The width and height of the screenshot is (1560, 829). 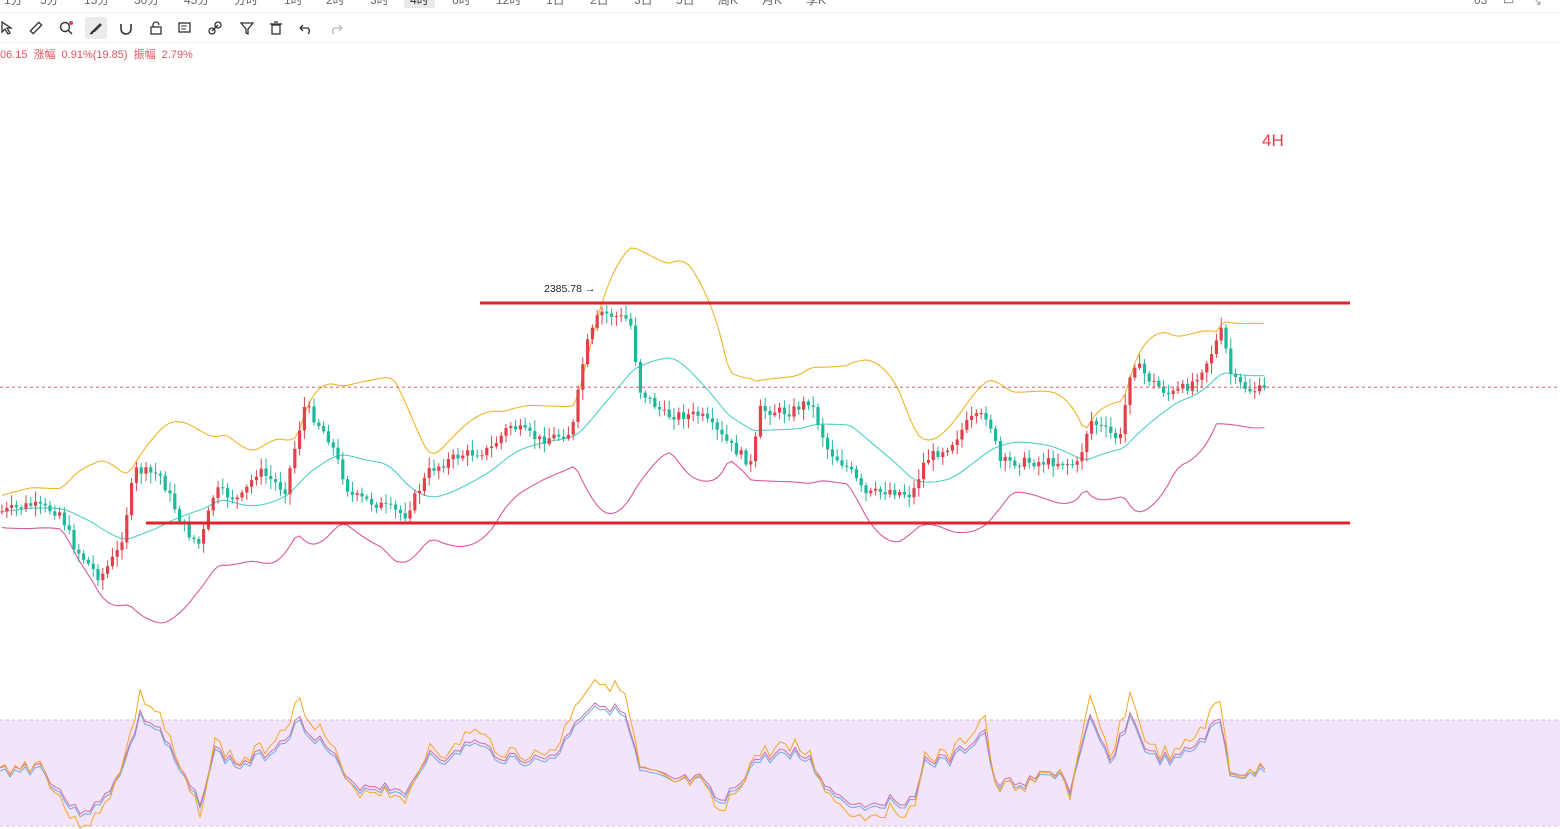 What do you see at coordinates (14, 4) in the screenshot?
I see `timeframe-0: 1分` at bounding box center [14, 4].